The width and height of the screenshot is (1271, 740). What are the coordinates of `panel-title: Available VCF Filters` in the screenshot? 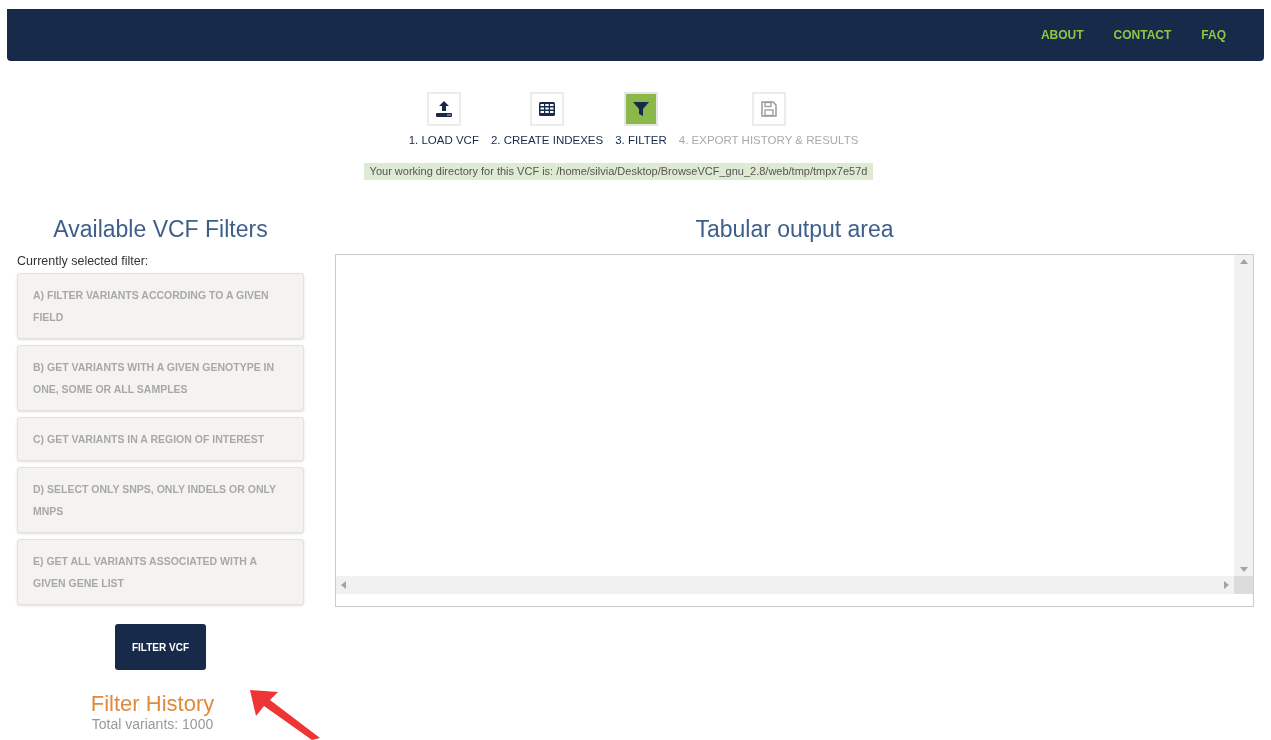 It's located at (160, 229).